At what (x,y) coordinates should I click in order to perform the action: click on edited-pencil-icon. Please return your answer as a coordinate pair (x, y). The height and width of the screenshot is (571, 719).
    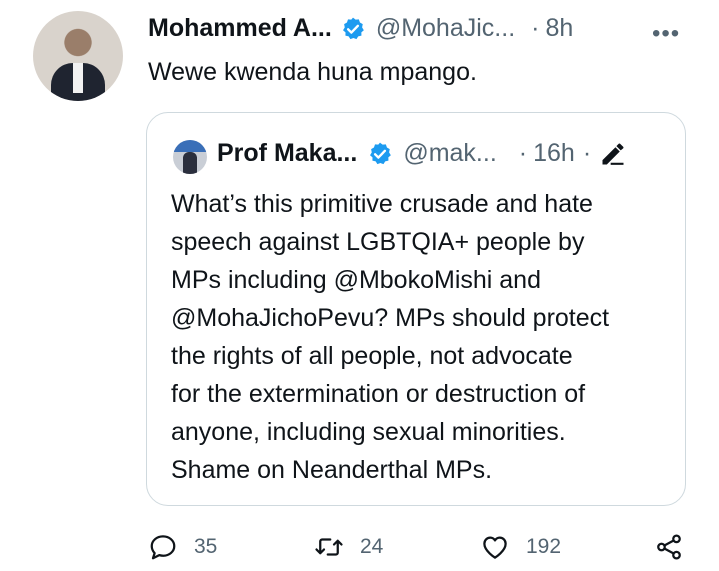
    Looking at the image, I should click on (613, 154).